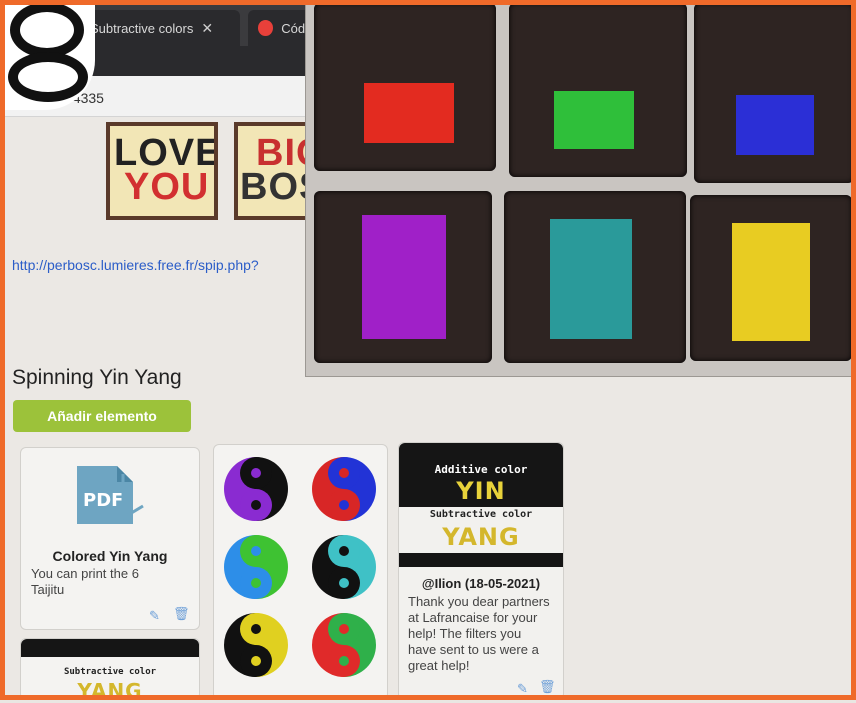  I want to click on banner-word: YIN, so click(481, 491).